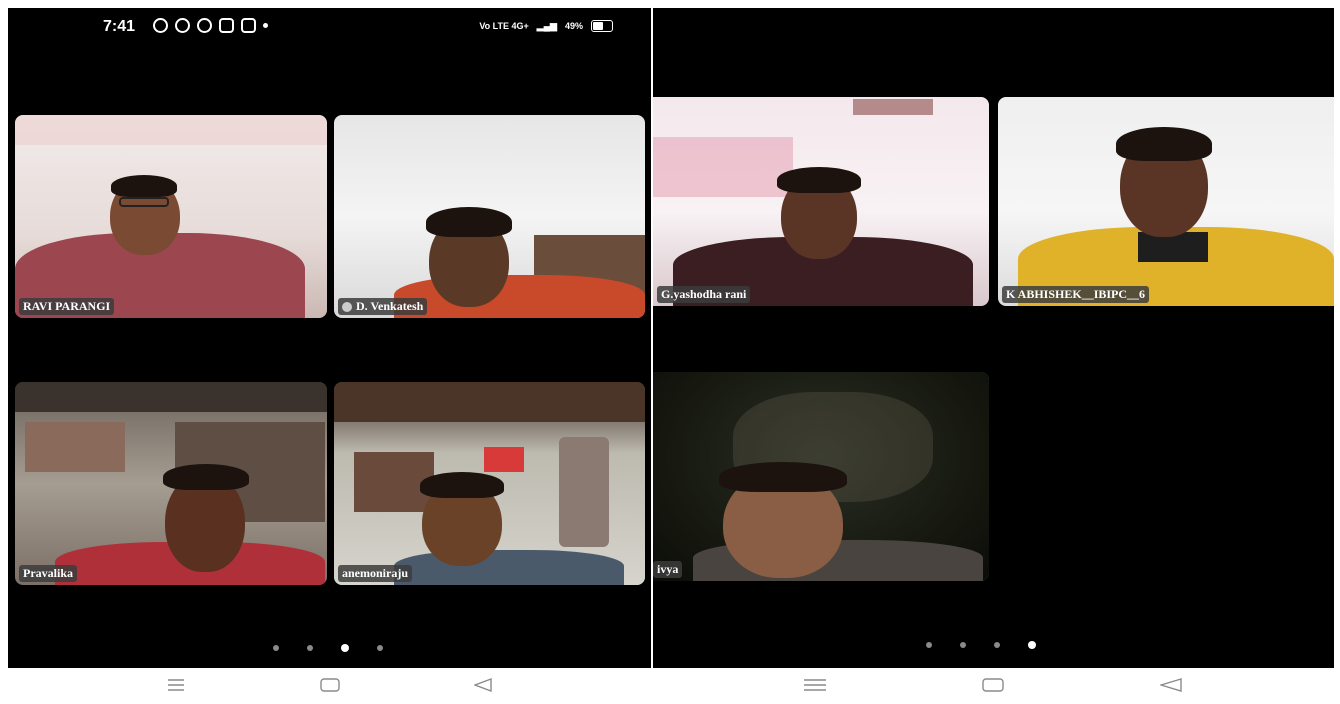 The height and width of the screenshot is (704, 1340). What do you see at coordinates (723, 167) in the screenshot?
I see `pink-wall` at bounding box center [723, 167].